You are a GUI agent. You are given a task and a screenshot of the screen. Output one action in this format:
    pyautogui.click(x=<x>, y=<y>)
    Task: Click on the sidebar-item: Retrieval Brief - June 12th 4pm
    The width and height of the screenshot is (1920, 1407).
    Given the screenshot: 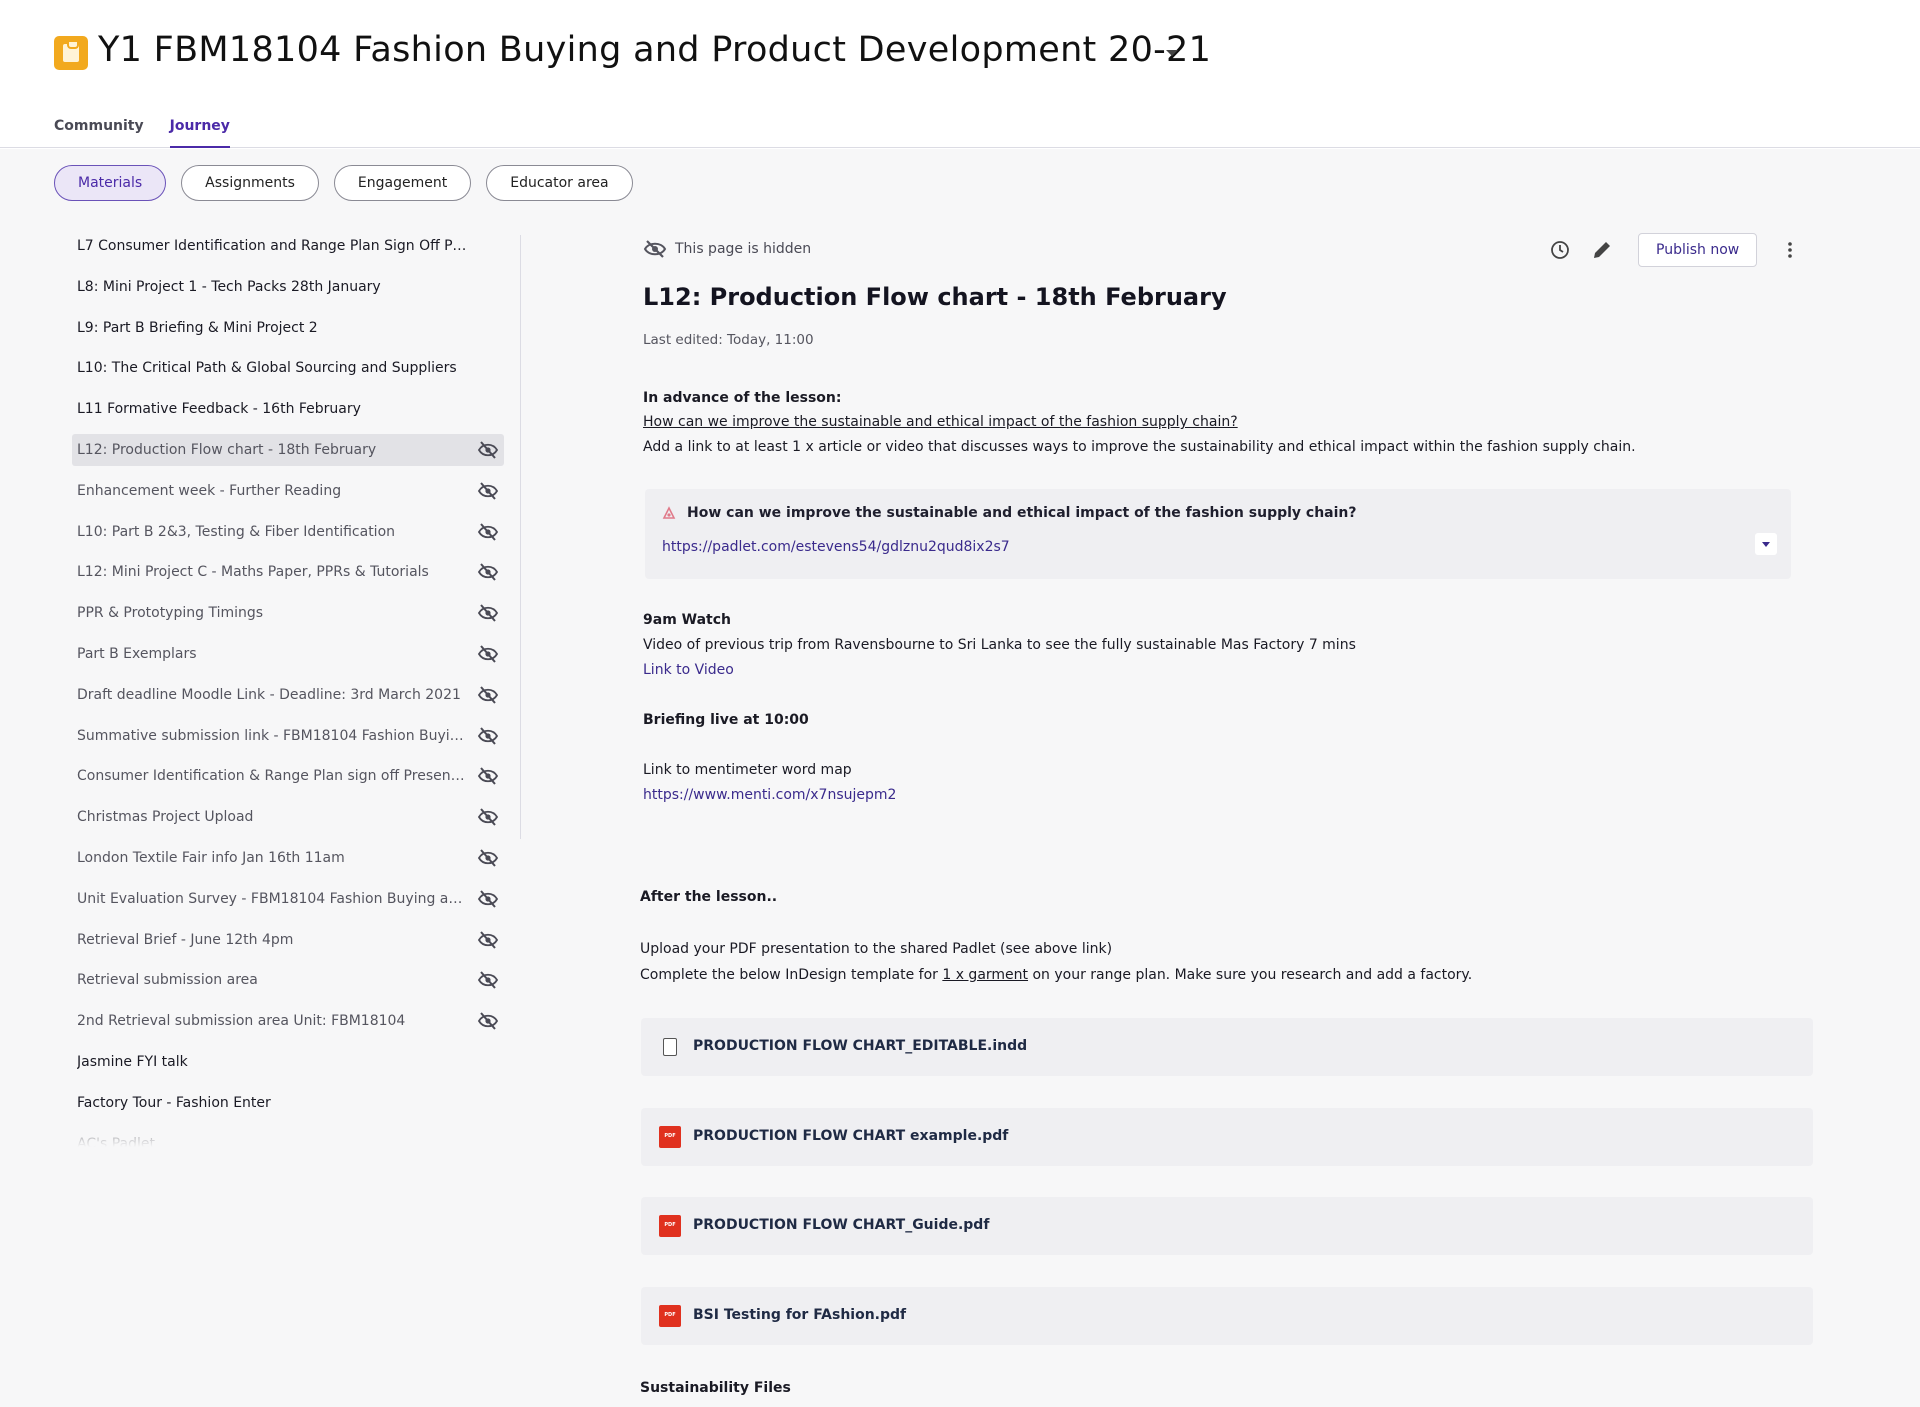 What is the action you would take?
    pyautogui.click(x=288, y=940)
    